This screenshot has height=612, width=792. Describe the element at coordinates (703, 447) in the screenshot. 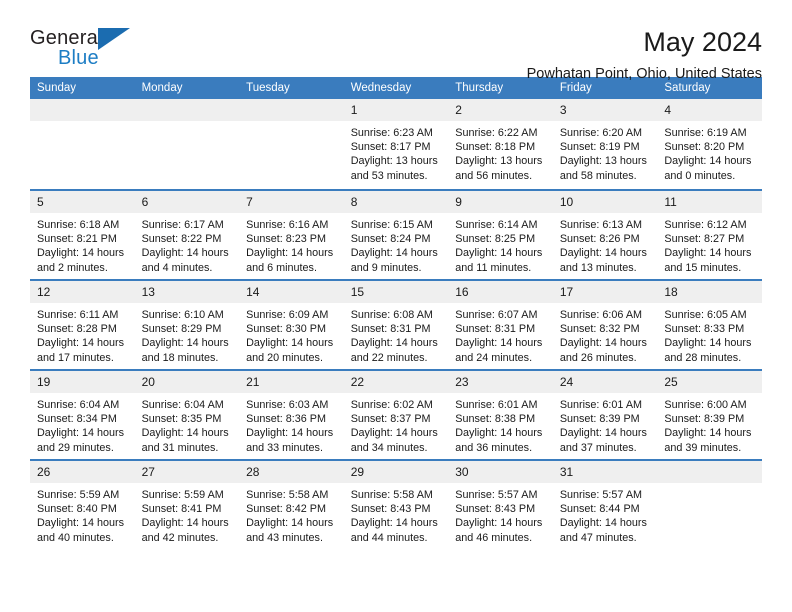

I see `daylight-text-line2: and 39 minutes.` at that location.